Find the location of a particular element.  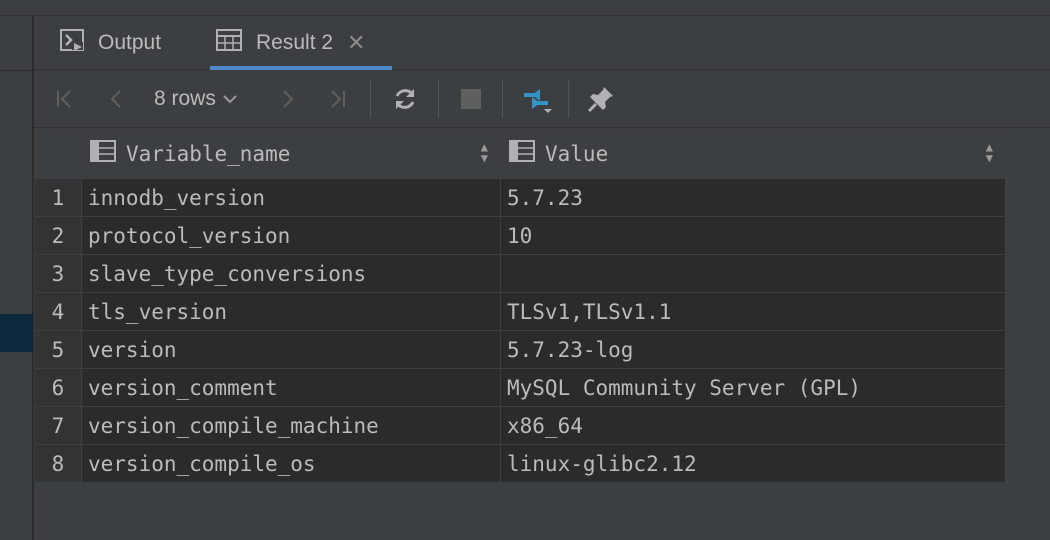

cell-variable-name: slave_type_conversions is located at coordinates (291, 273).